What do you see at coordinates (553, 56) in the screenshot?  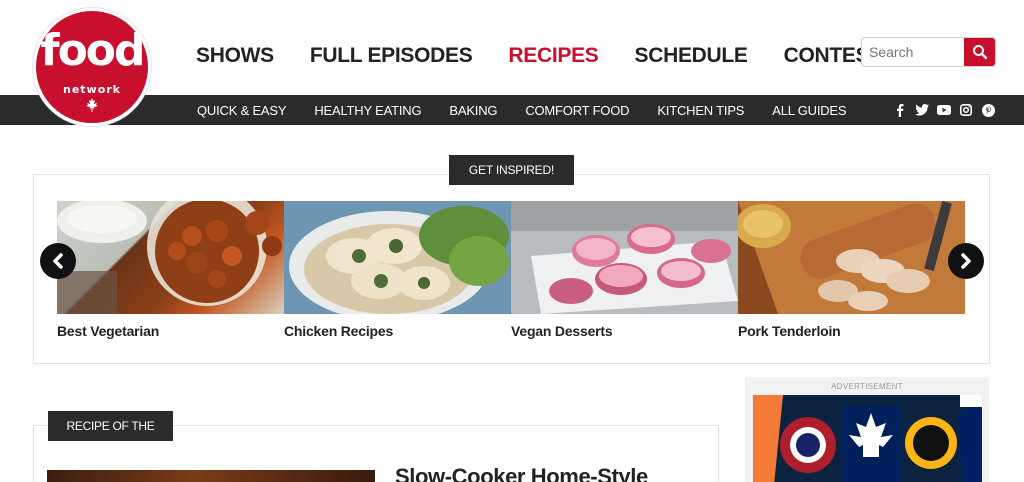 I see `nav-recipes: RECIPES` at bounding box center [553, 56].